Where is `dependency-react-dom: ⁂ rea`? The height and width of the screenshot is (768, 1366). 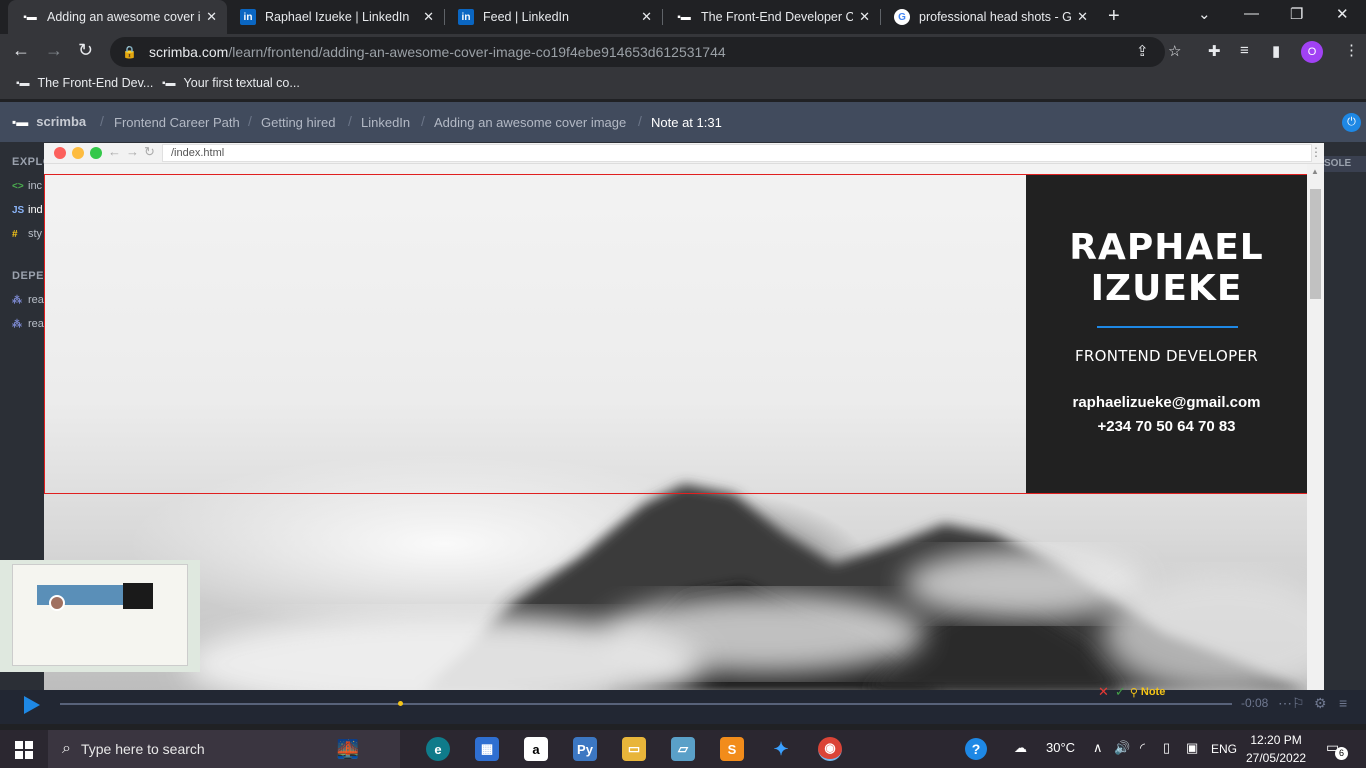 dependency-react-dom: ⁂ rea is located at coordinates (28, 324).